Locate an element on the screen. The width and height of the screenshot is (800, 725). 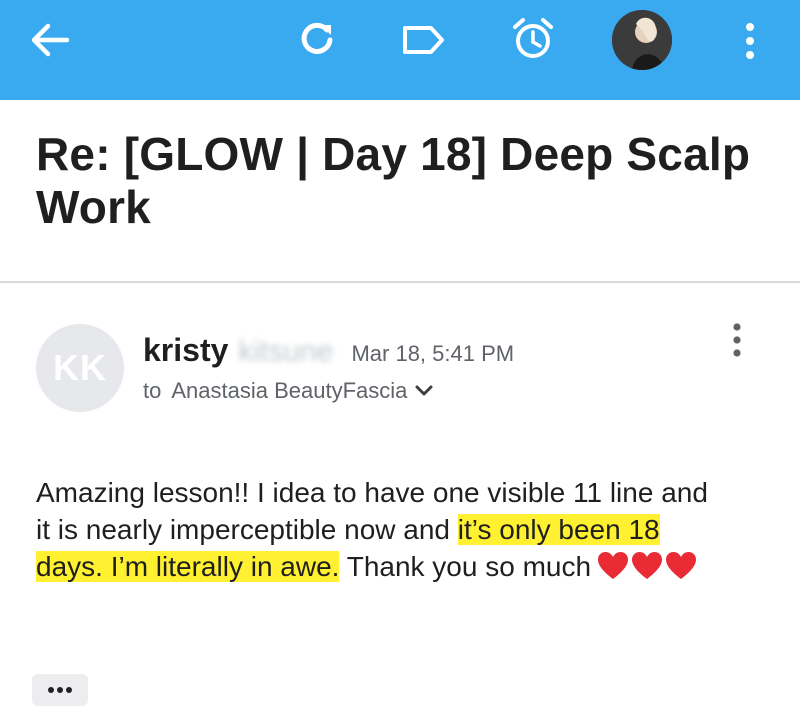
sent-date: Mar 18, 5:41 PM is located at coordinates (433, 353).